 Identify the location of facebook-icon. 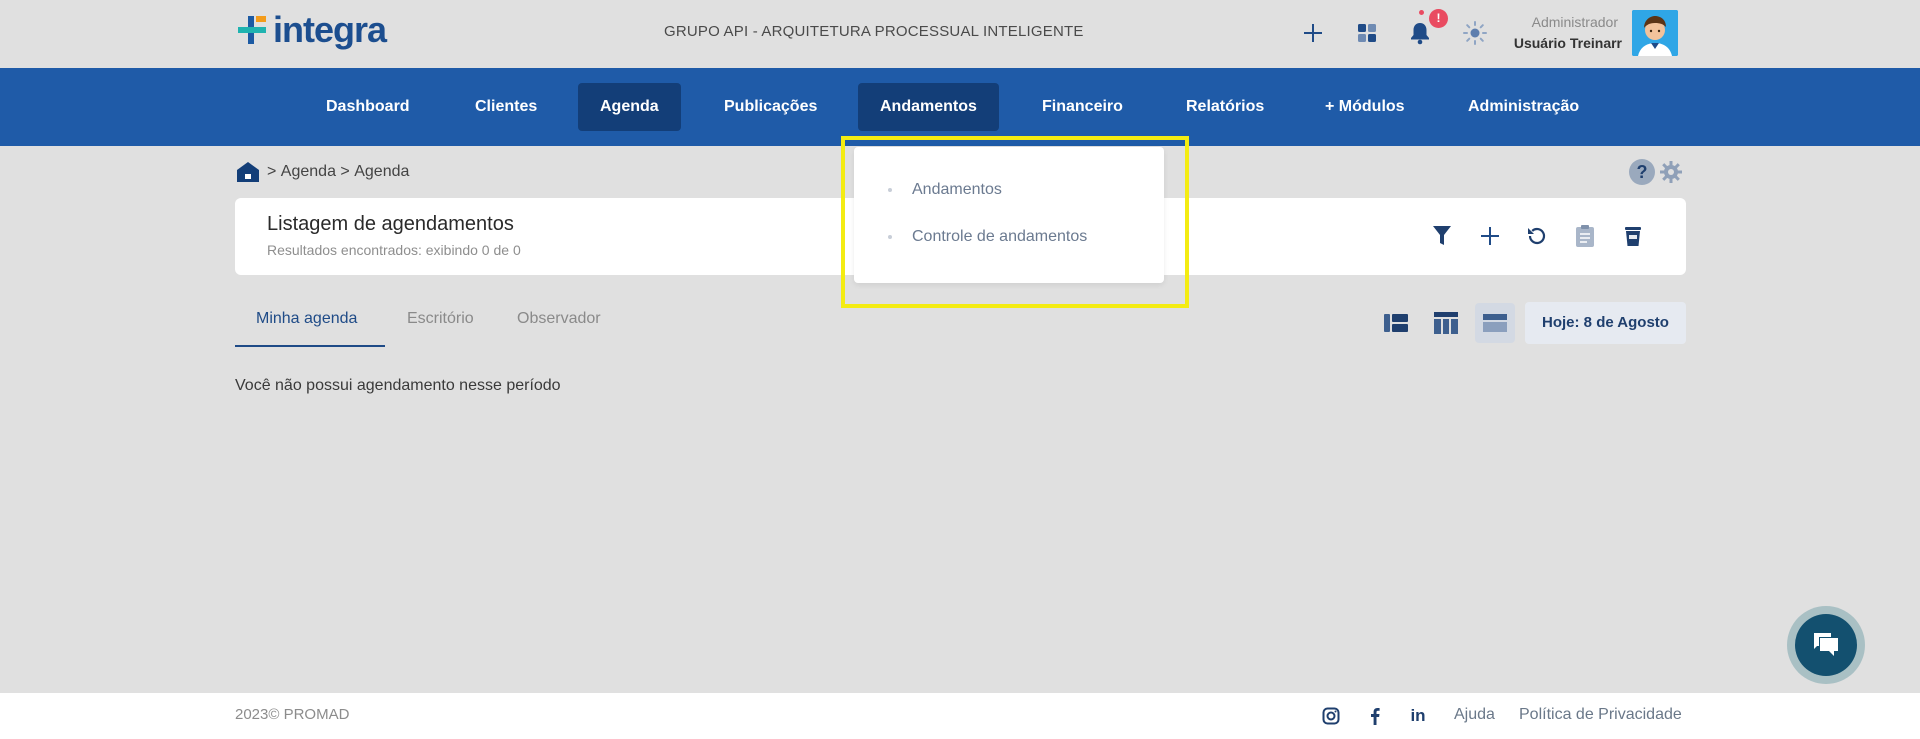
(1375, 716).